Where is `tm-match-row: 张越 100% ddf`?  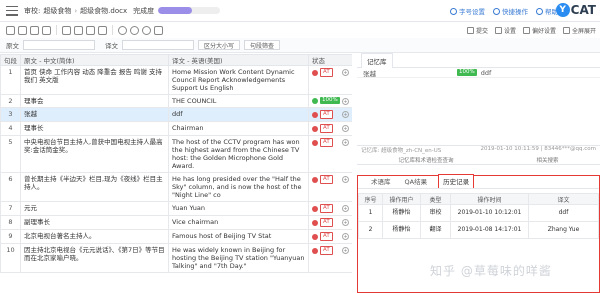
tm-match-row: 张越 100% ddf is located at coordinates (478, 73).